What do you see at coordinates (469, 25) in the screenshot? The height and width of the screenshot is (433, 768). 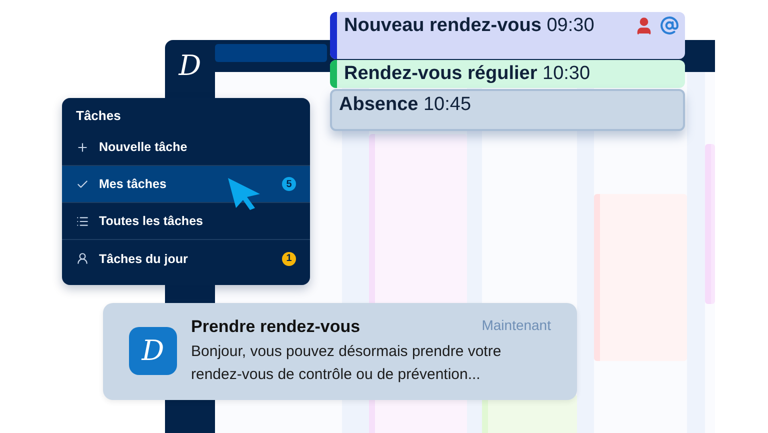 I see `appointment-title: Nouveau rendez-vous 09:30` at bounding box center [469, 25].